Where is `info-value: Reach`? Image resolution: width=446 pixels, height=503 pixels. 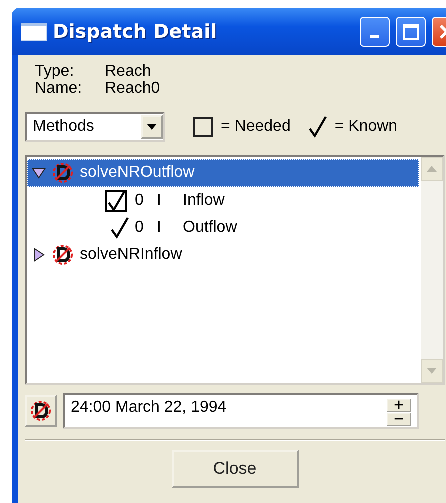
info-value: Reach is located at coordinates (128, 71).